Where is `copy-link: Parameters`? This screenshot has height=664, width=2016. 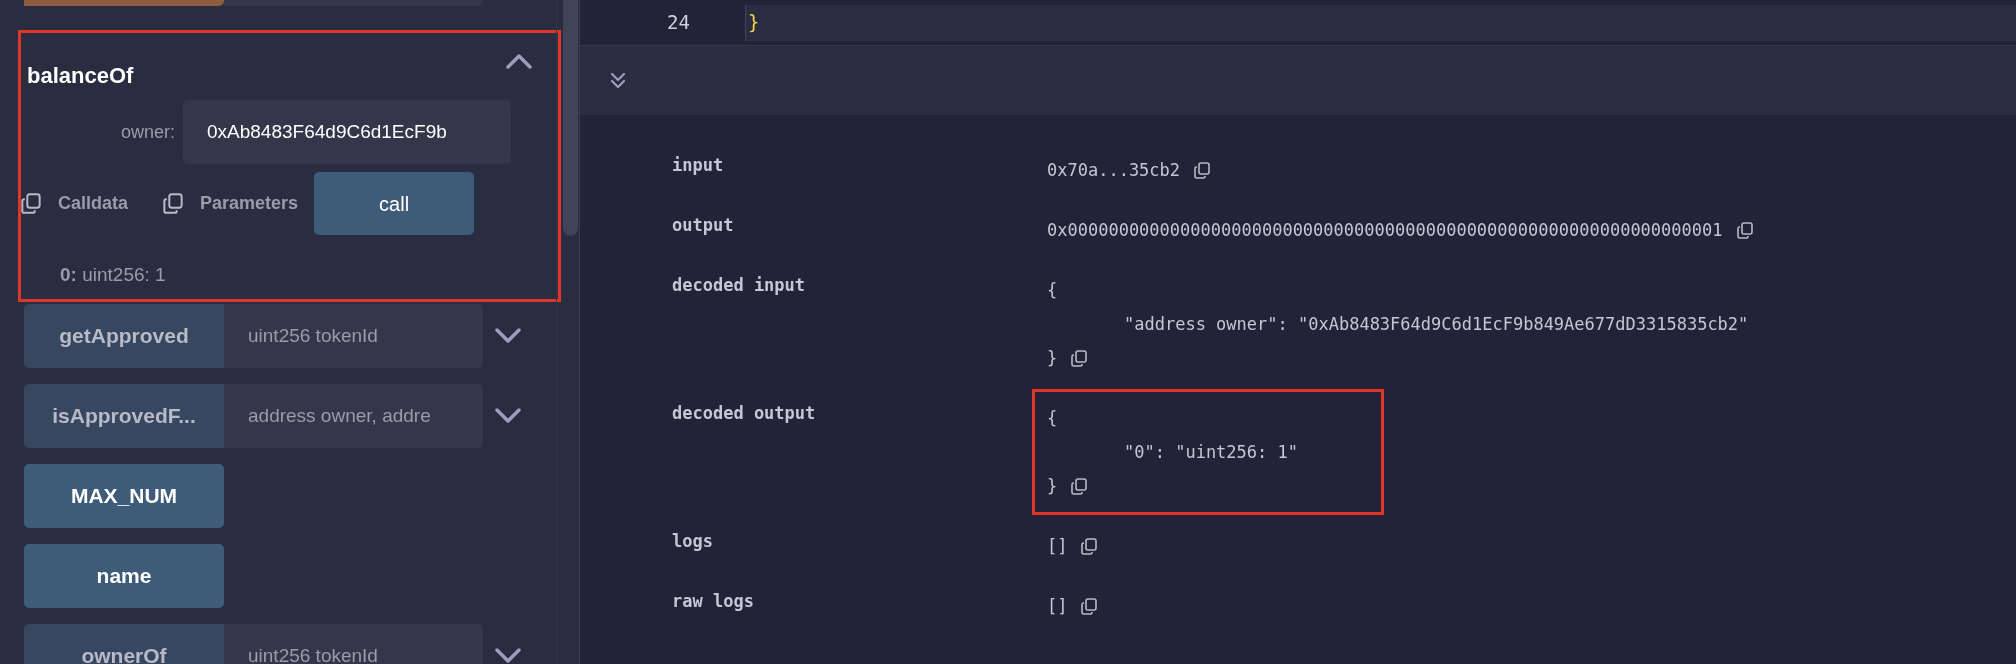 copy-link: Parameters is located at coordinates (249, 203).